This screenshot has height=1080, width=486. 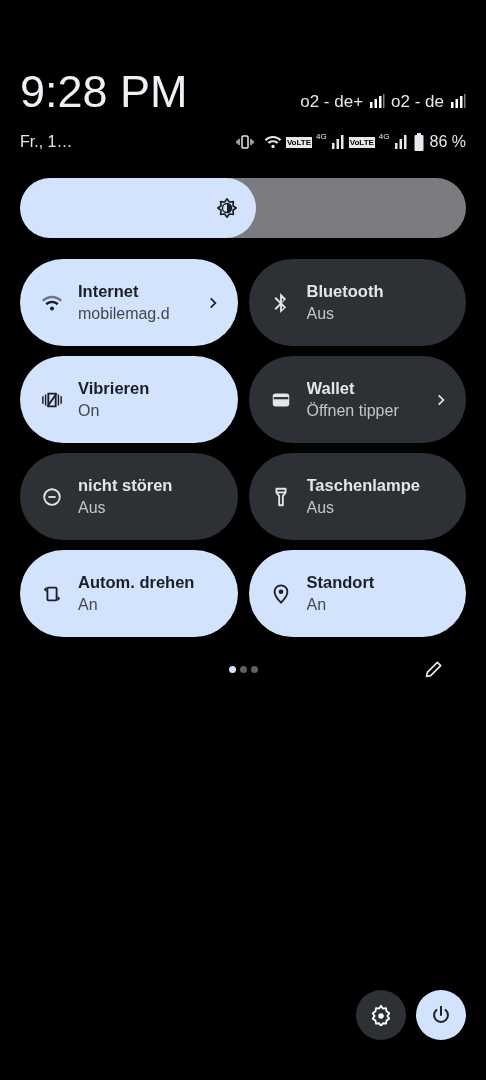 I want to click on battery-icon, so click(x=418, y=142).